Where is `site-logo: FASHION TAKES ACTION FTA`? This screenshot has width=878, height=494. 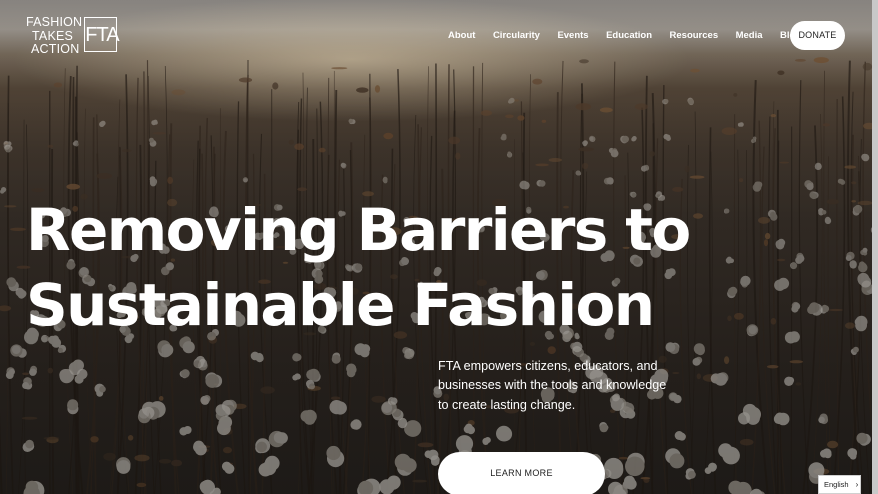
site-logo: FASHION TAKES ACTION FTA is located at coordinates (73, 36).